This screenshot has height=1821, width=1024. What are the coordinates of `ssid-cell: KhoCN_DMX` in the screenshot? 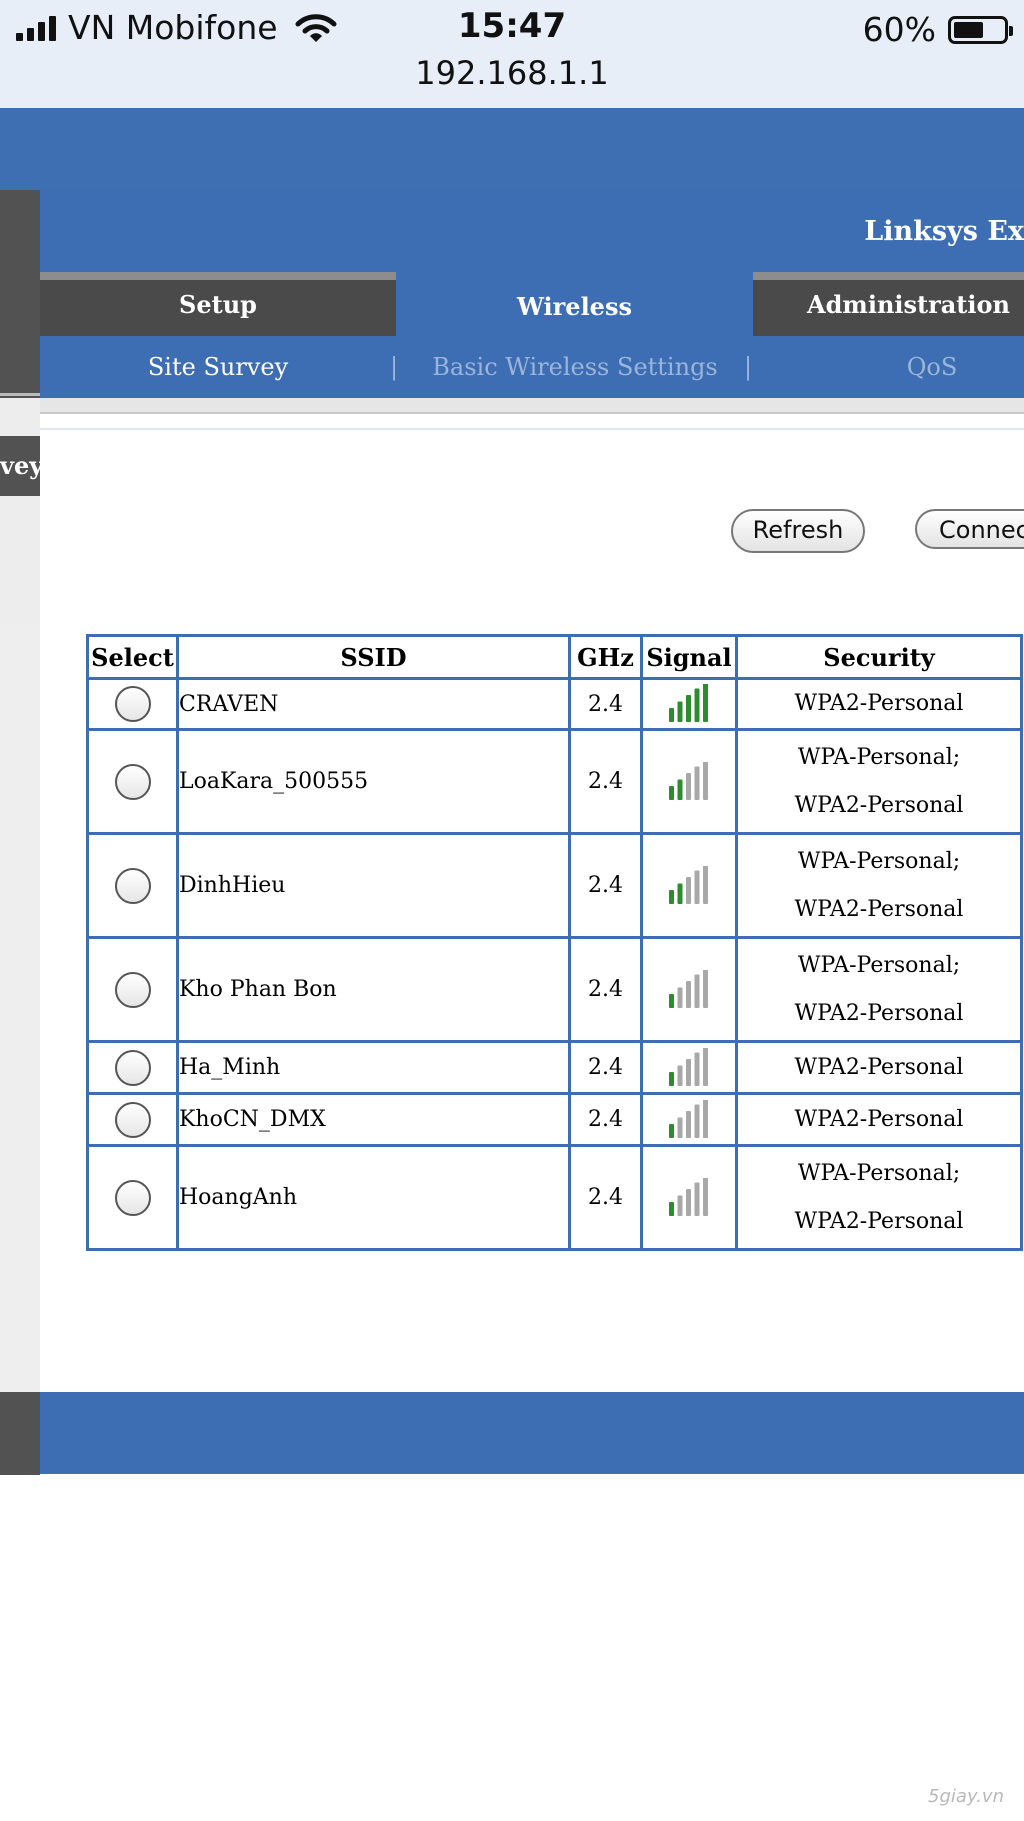 It's located at (373, 1119).